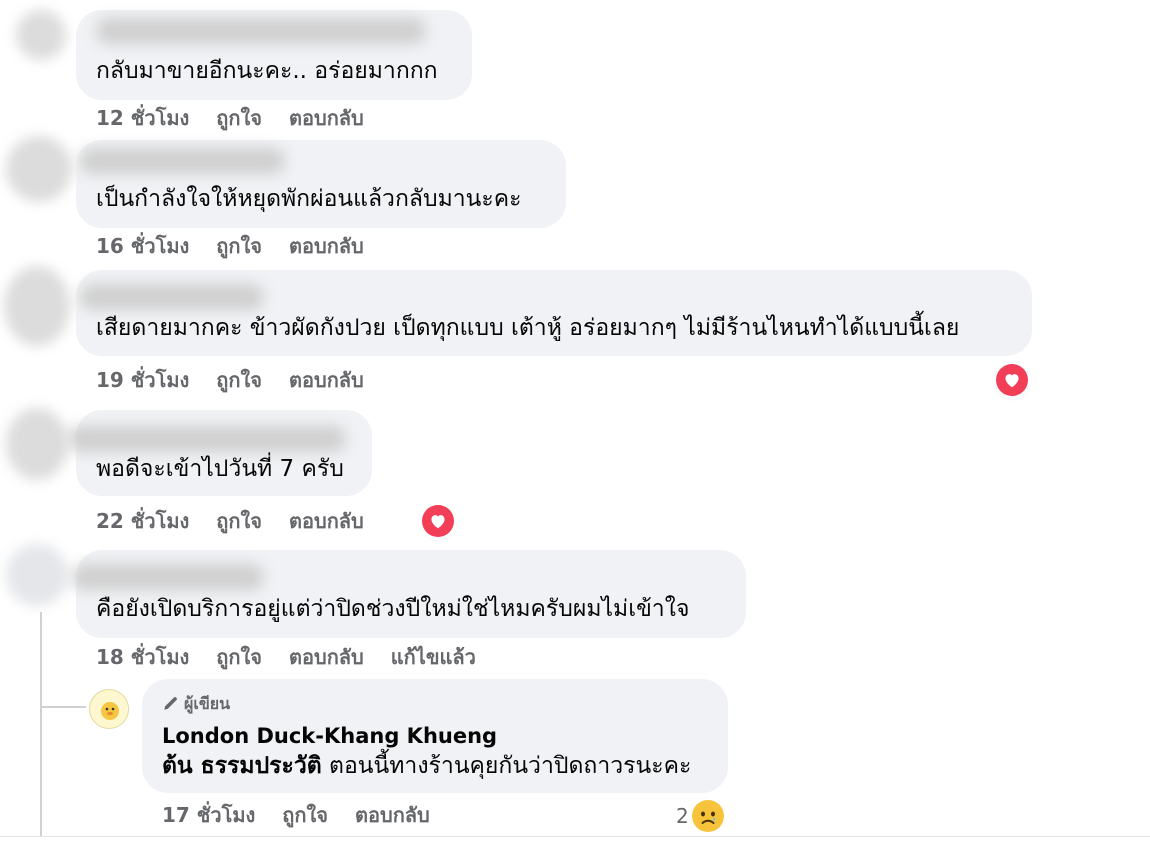 The width and height of the screenshot is (1150, 844). I want to click on comment-actions: 12 ชั่วโมง ถูกใจ ตอบกลับ, so click(243, 118).